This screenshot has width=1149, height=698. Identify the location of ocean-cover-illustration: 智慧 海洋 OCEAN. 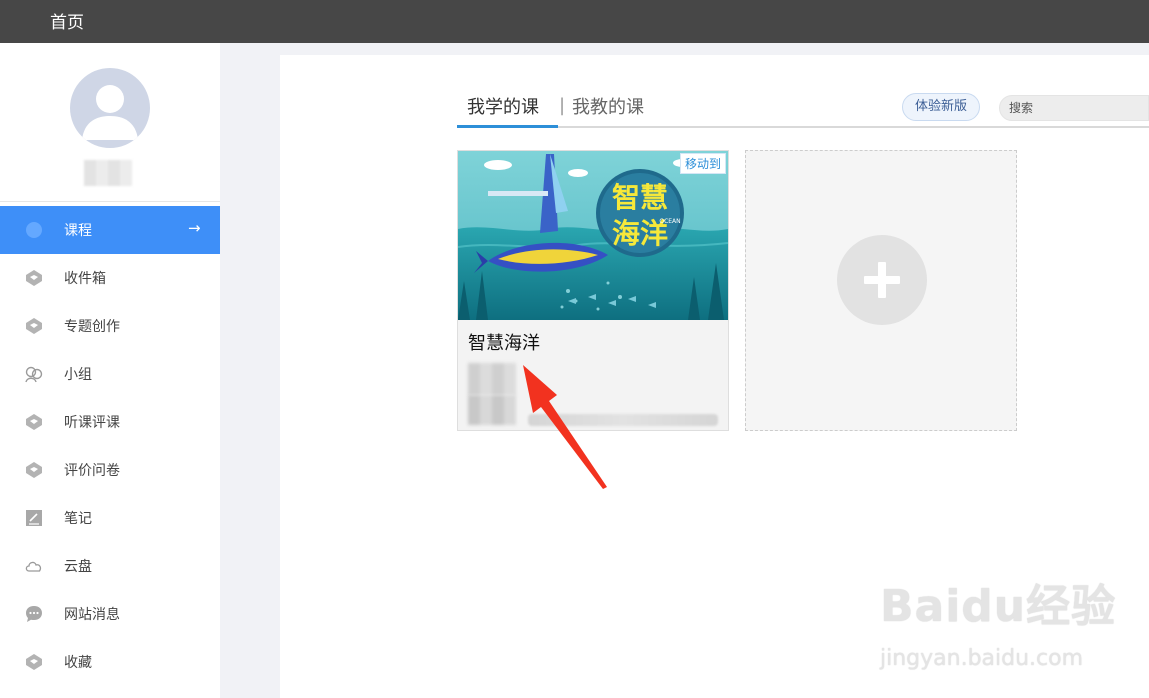
(593, 235).